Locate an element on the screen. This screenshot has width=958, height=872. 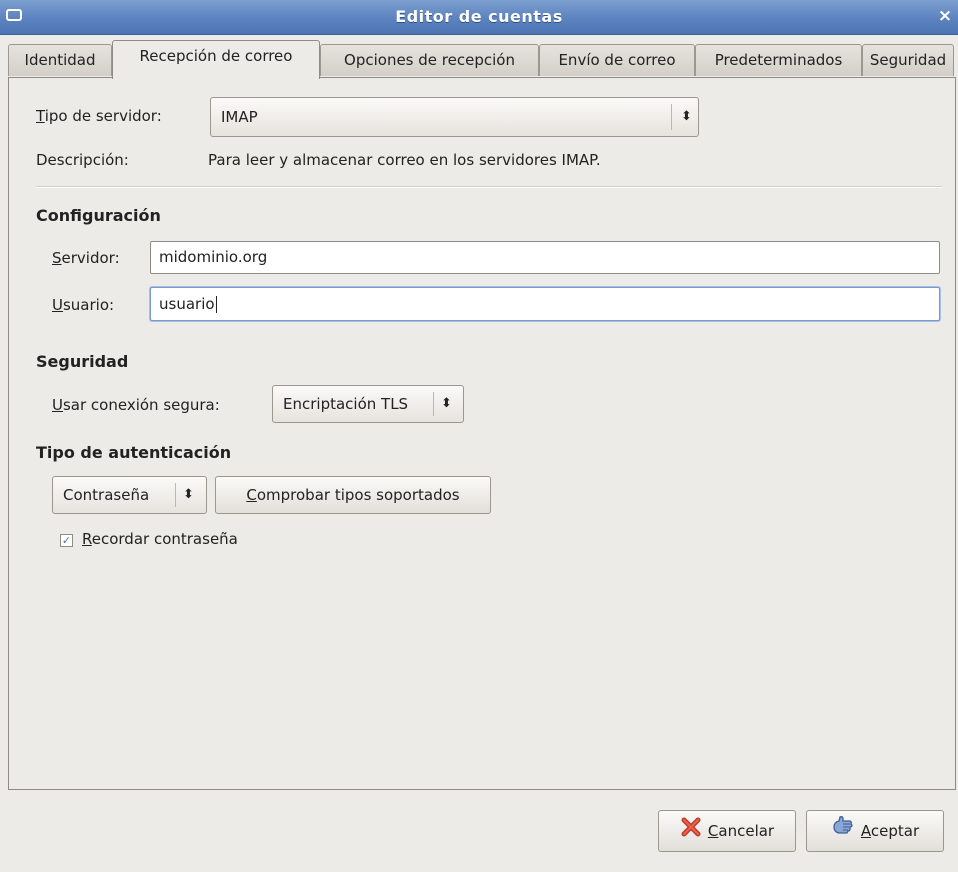
user-input: usuario is located at coordinates (545, 304).